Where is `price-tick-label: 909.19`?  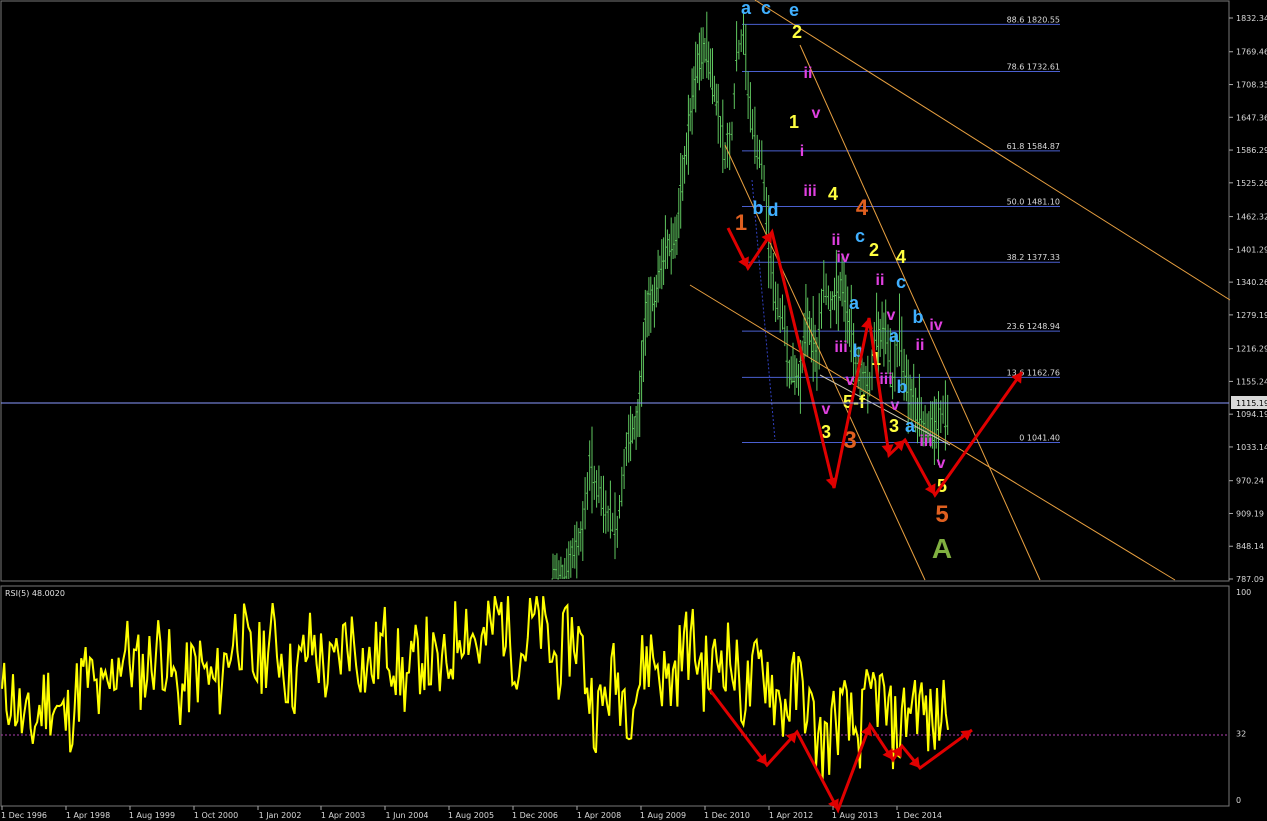
price-tick-label: 909.19 is located at coordinates (1250, 513).